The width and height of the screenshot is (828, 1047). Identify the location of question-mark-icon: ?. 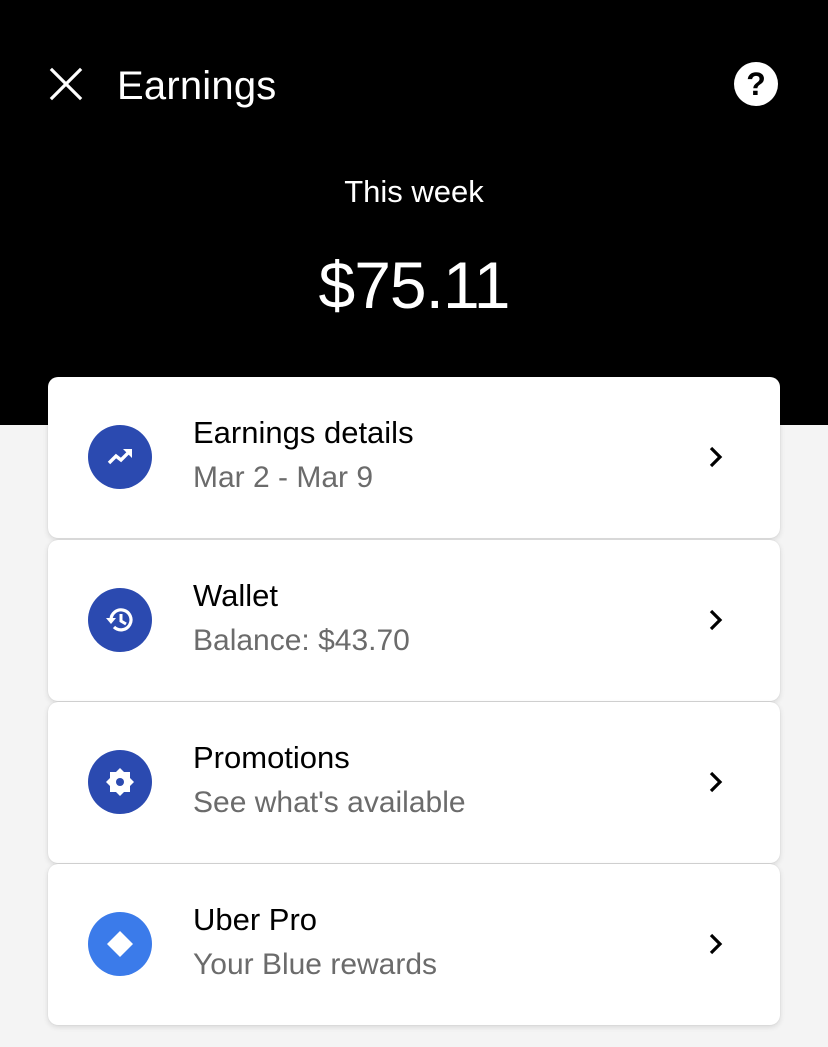
(756, 84).